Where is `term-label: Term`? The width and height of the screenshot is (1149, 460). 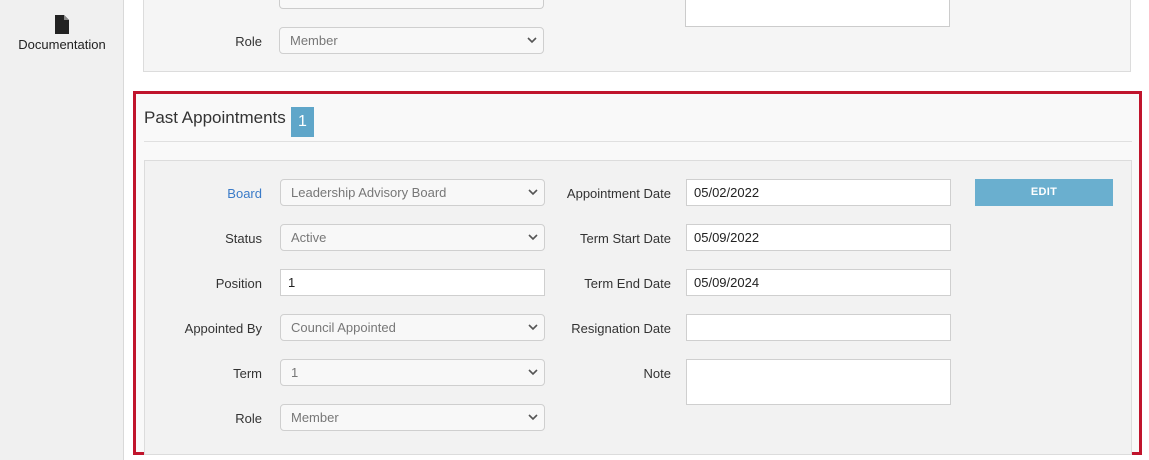 term-label: Term is located at coordinates (247, 373).